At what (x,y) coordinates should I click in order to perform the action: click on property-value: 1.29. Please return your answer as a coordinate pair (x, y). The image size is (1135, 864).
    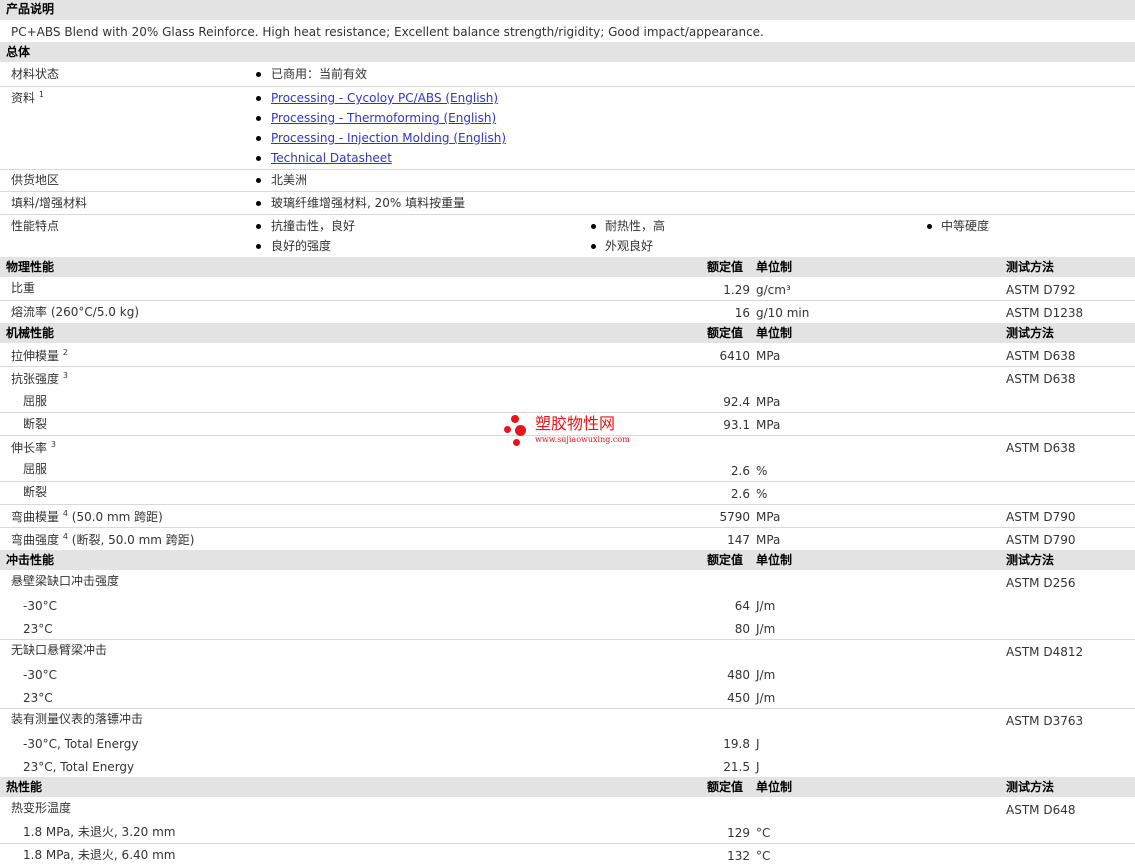
    Looking at the image, I should click on (736, 290).